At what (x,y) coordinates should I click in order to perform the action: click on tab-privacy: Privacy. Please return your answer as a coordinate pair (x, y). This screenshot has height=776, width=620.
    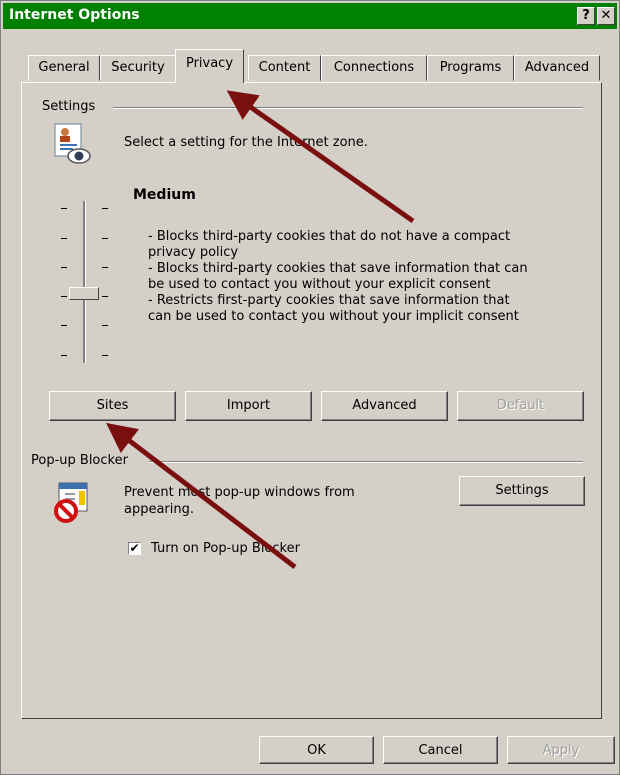
    Looking at the image, I should click on (209, 66).